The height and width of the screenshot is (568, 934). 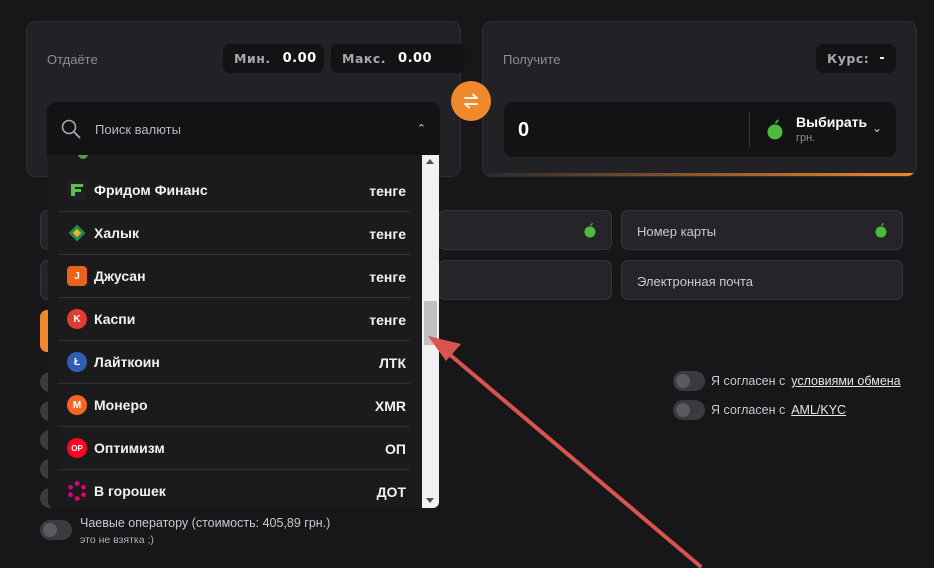 I want to click on halyk-icon, so click(x=77, y=233).